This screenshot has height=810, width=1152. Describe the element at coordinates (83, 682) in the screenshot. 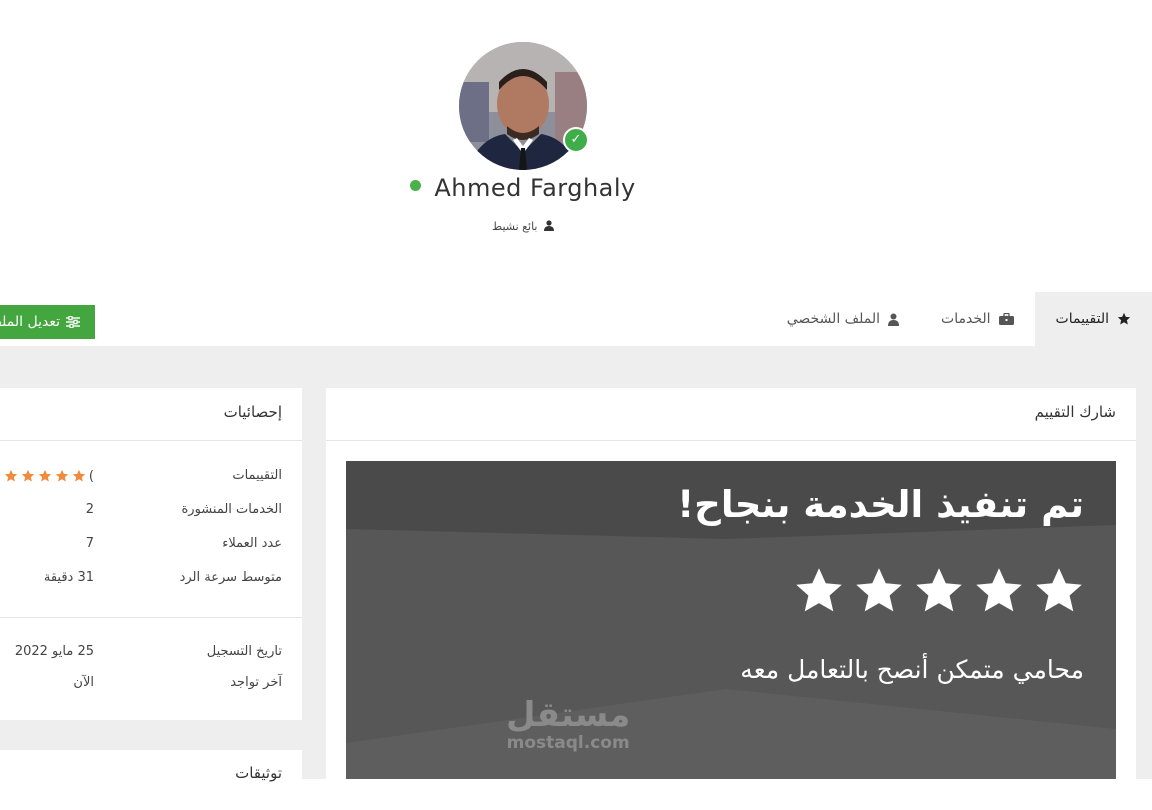

I see `stat-value: الآن` at that location.